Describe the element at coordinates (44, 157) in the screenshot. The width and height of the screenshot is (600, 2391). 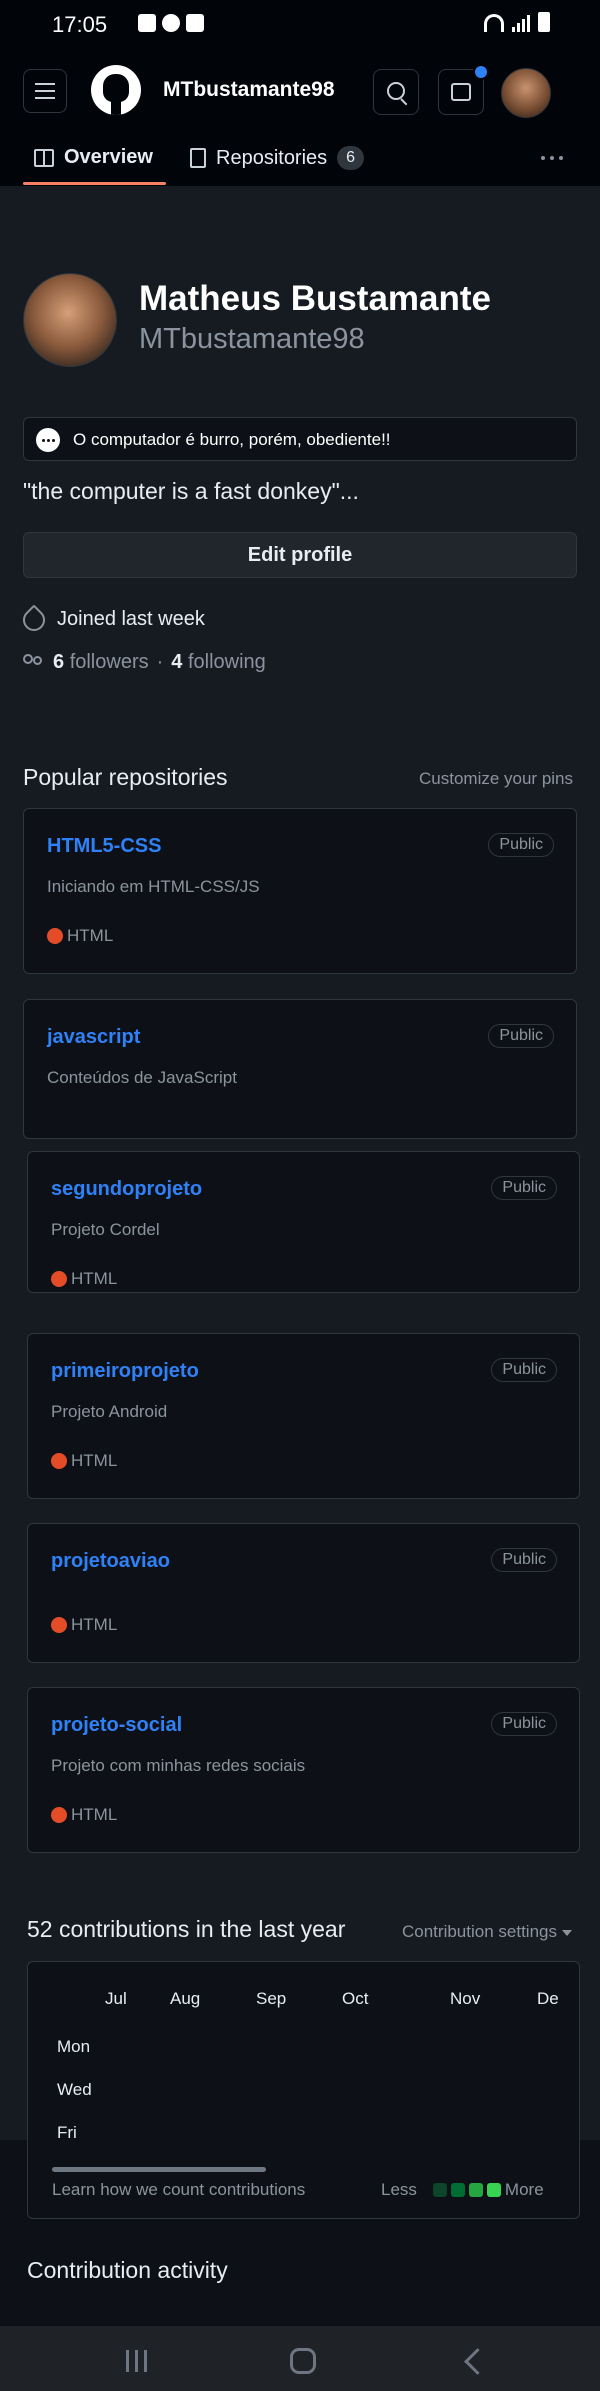
I see `book-icon` at that location.